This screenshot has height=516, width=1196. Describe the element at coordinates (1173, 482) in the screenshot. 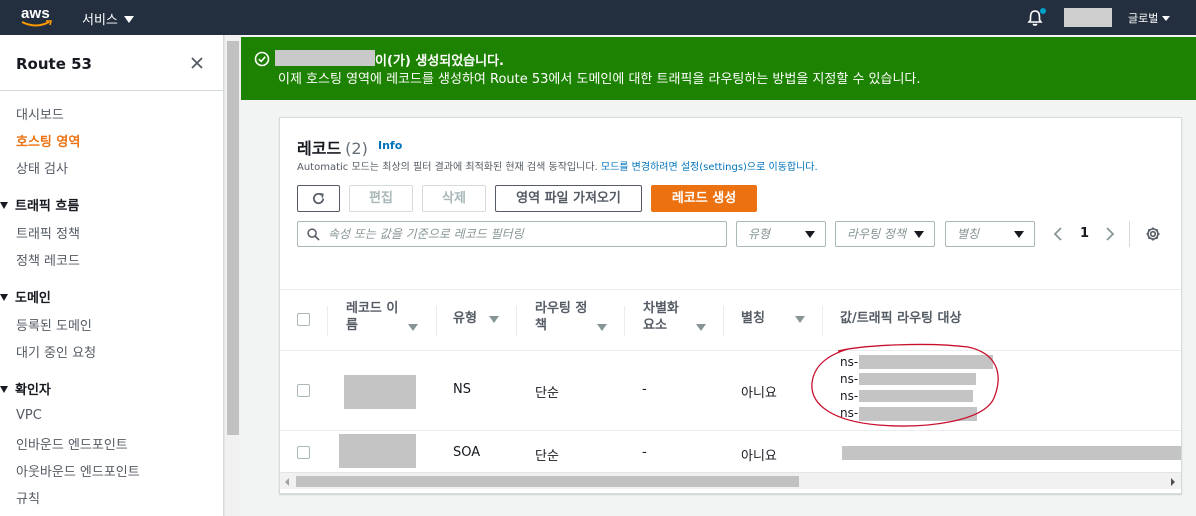

I see `scroll-right-arrow-icon` at that location.